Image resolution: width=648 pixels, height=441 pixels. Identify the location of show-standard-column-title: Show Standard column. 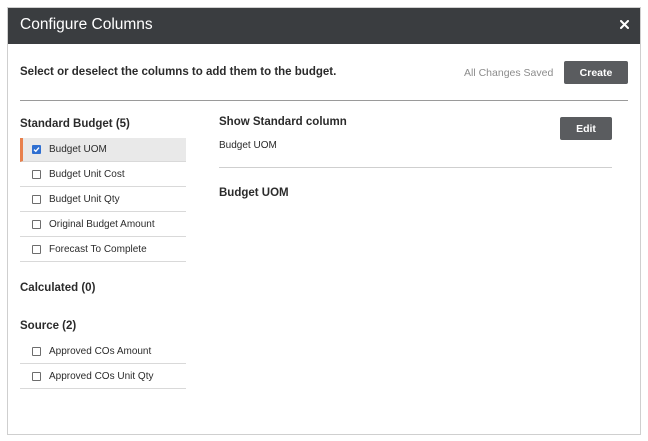
(283, 122).